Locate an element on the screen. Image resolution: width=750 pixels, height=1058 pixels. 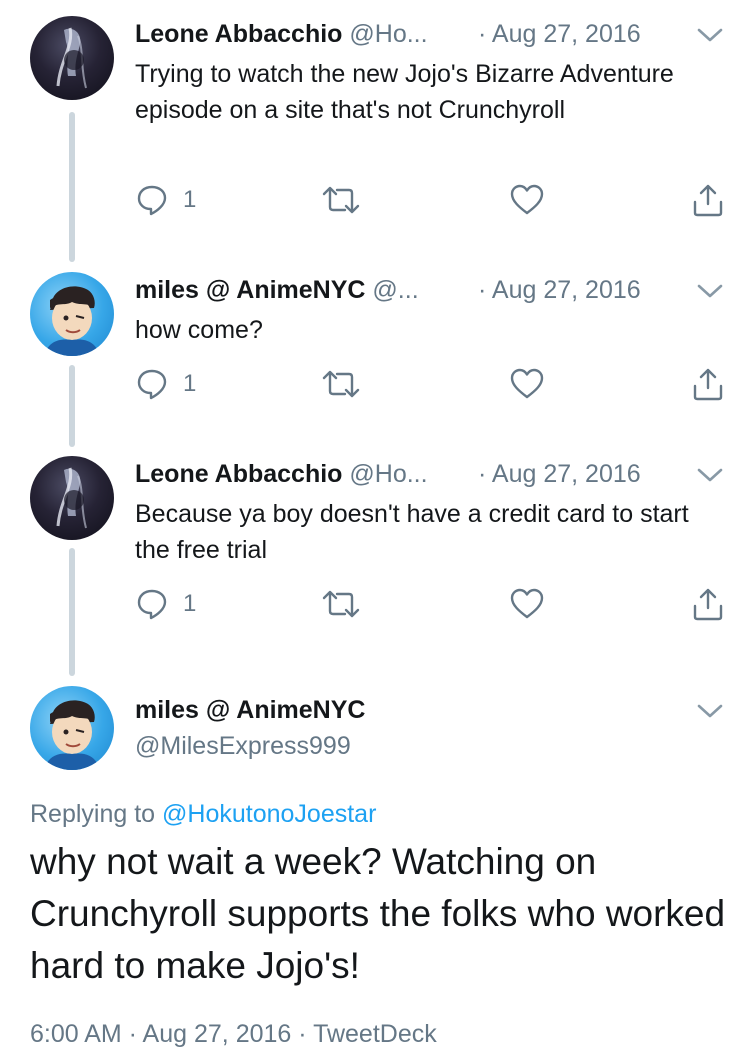
mention-link: @HokutonoJoestar is located at coordinates (269, 814).